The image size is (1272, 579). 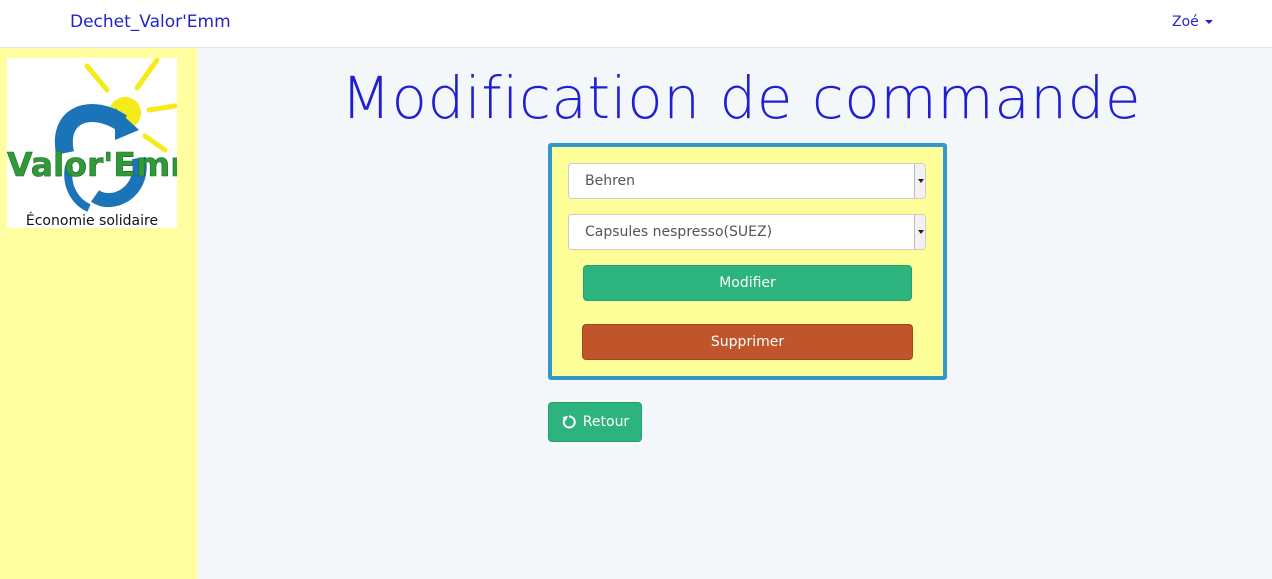 I want to click on modify-button: Modifier, so click(x=747, y=283).